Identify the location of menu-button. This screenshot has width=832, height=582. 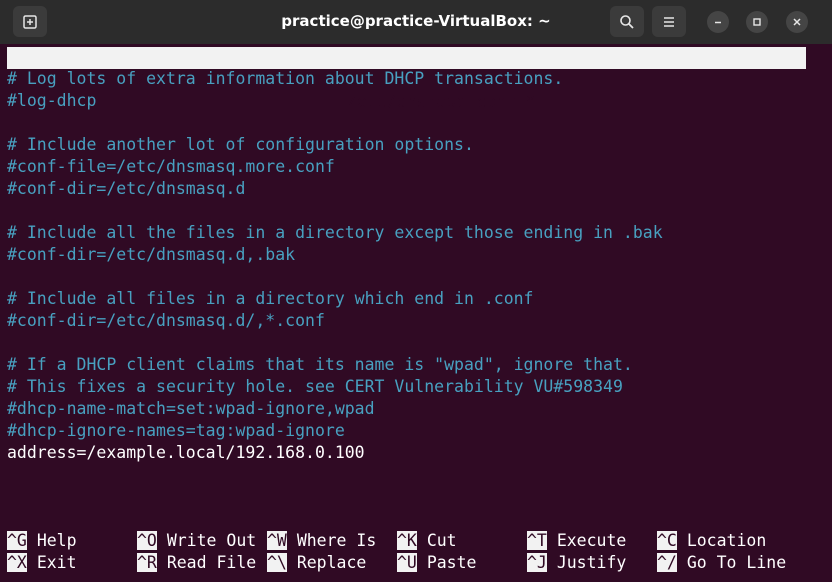
(669, 21).